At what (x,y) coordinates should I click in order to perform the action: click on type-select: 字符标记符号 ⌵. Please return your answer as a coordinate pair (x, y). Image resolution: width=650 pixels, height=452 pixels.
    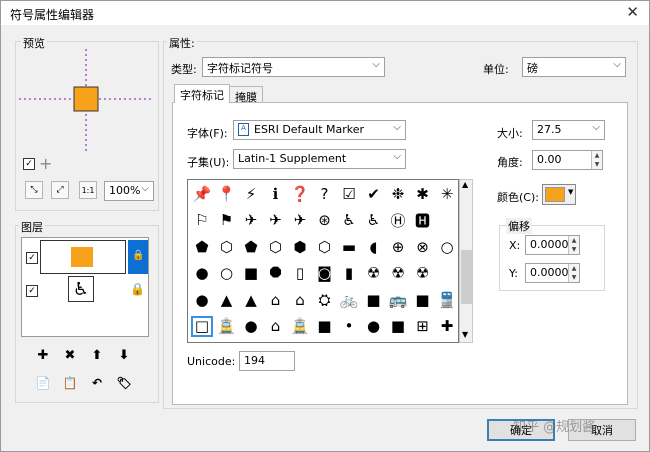
    Looking at the image, I should click on (293, 67).